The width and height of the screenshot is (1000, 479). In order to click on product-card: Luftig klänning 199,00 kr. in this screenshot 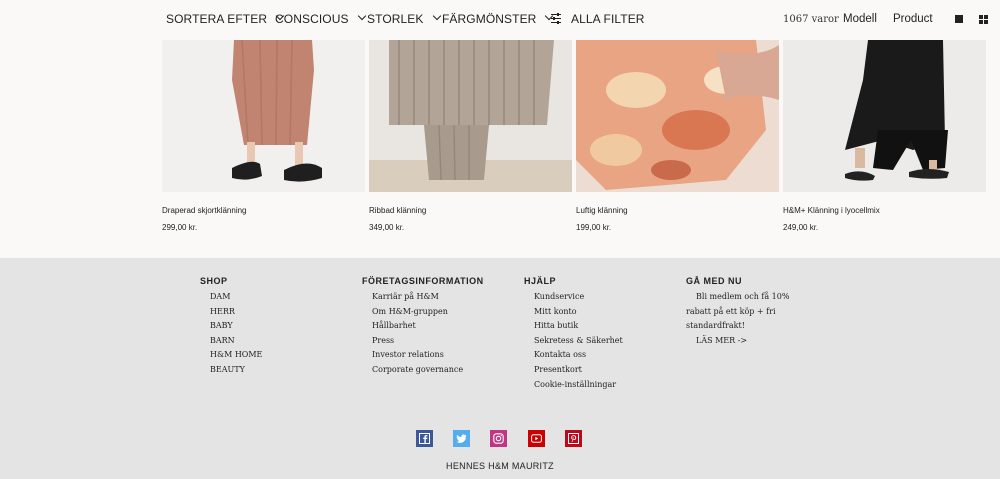, I will do `click(677, 136)`.